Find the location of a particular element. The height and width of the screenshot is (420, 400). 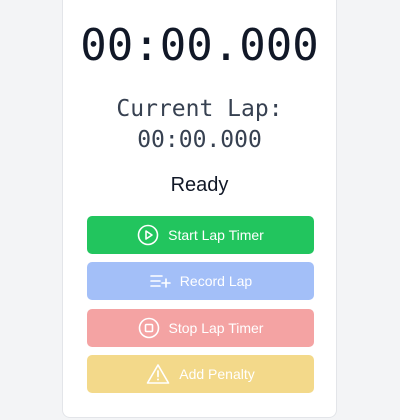

record-lap-label: Record Lap is located at coordinates (216, 281).